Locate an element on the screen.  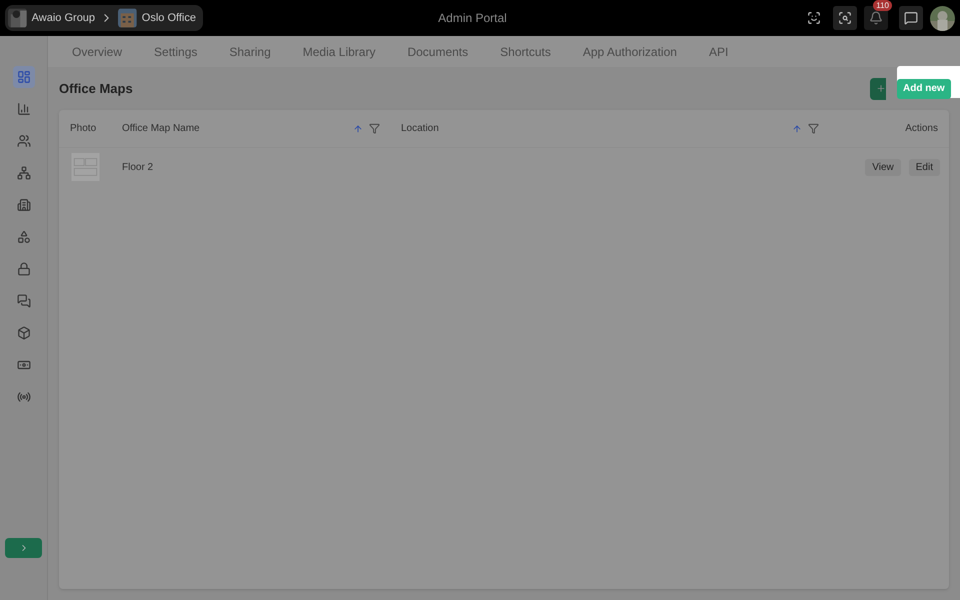
avatar is located at coordinates (942, 18).